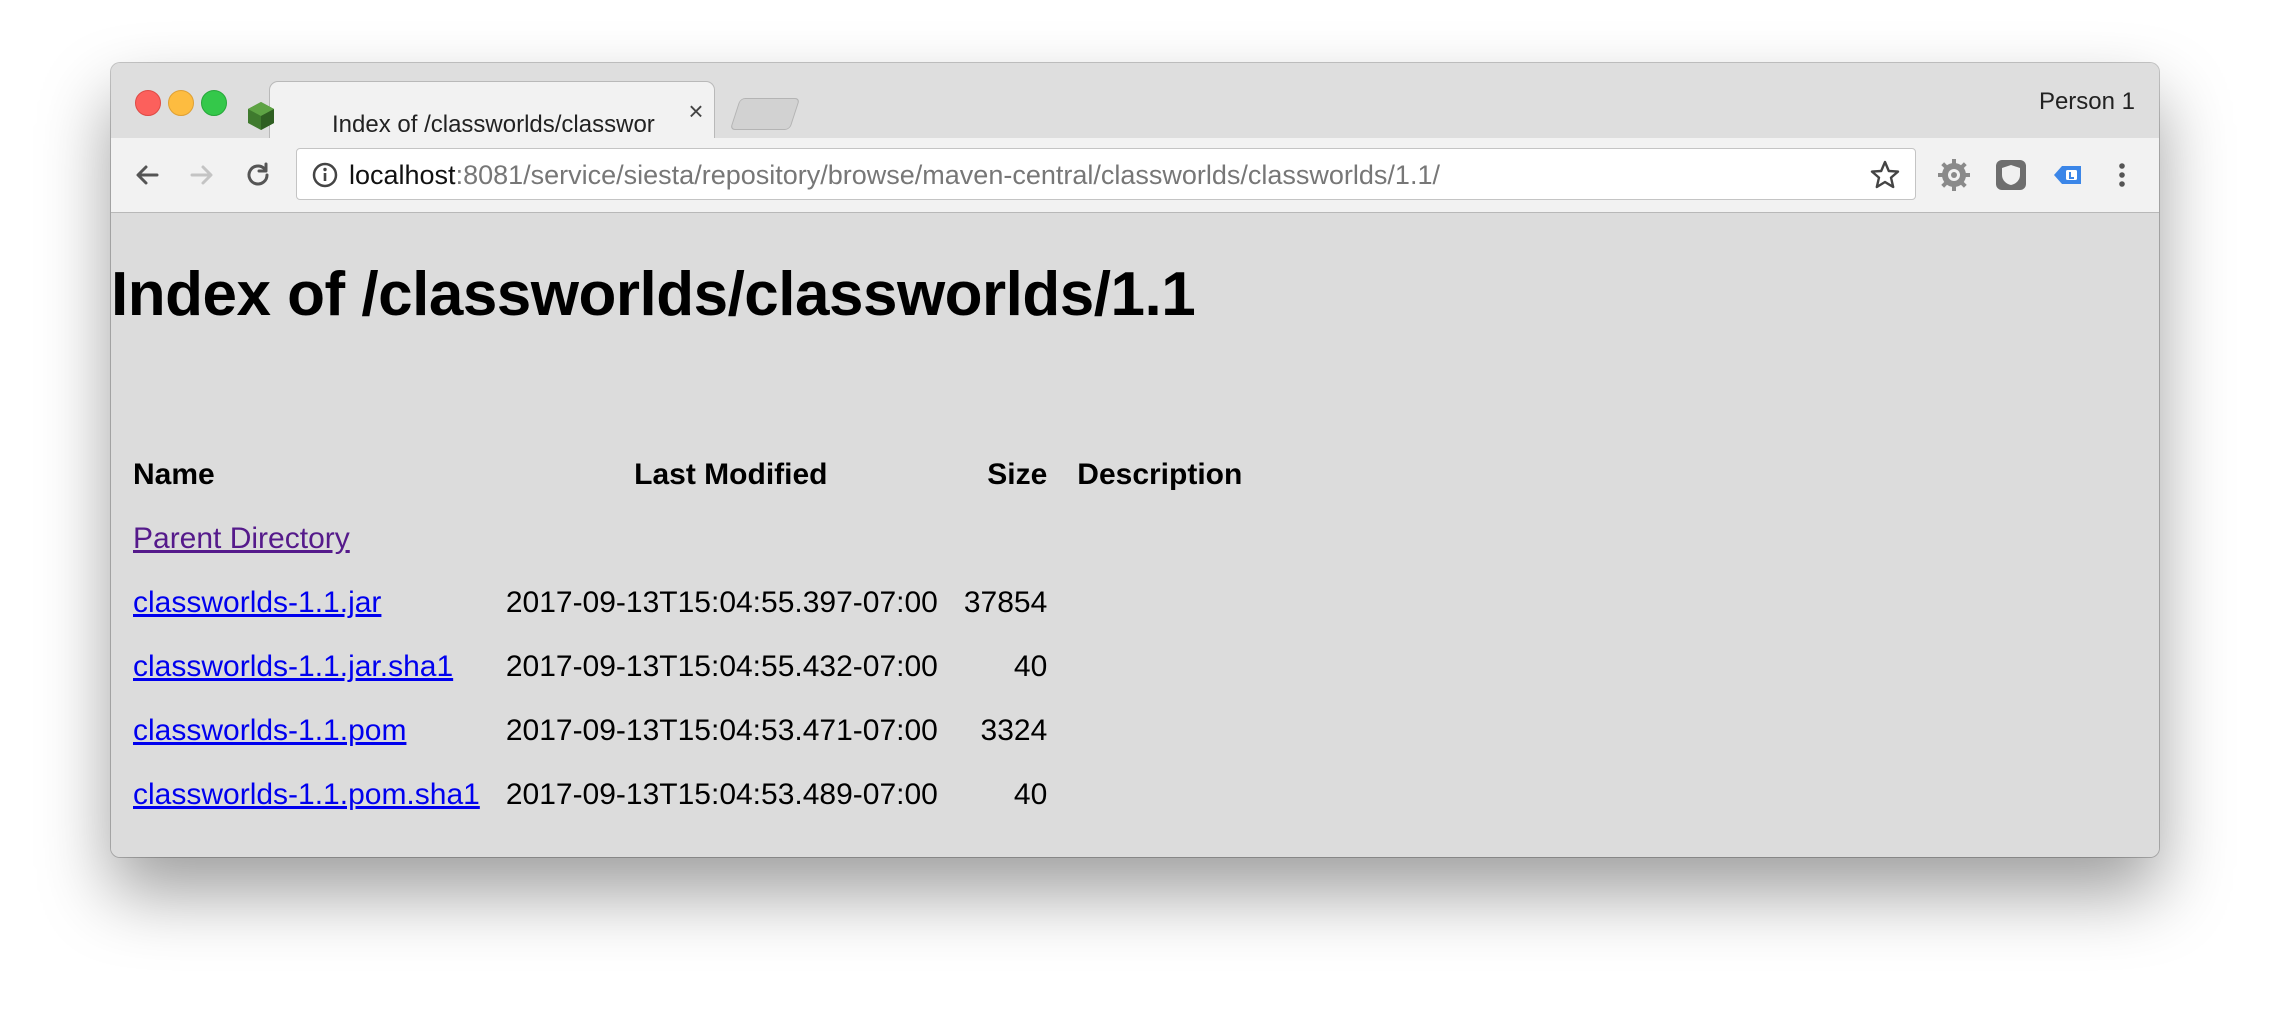  Describe the element at coordinates (2087, 102) in the screenshot. I see `profile-name: Person 1` at that location.